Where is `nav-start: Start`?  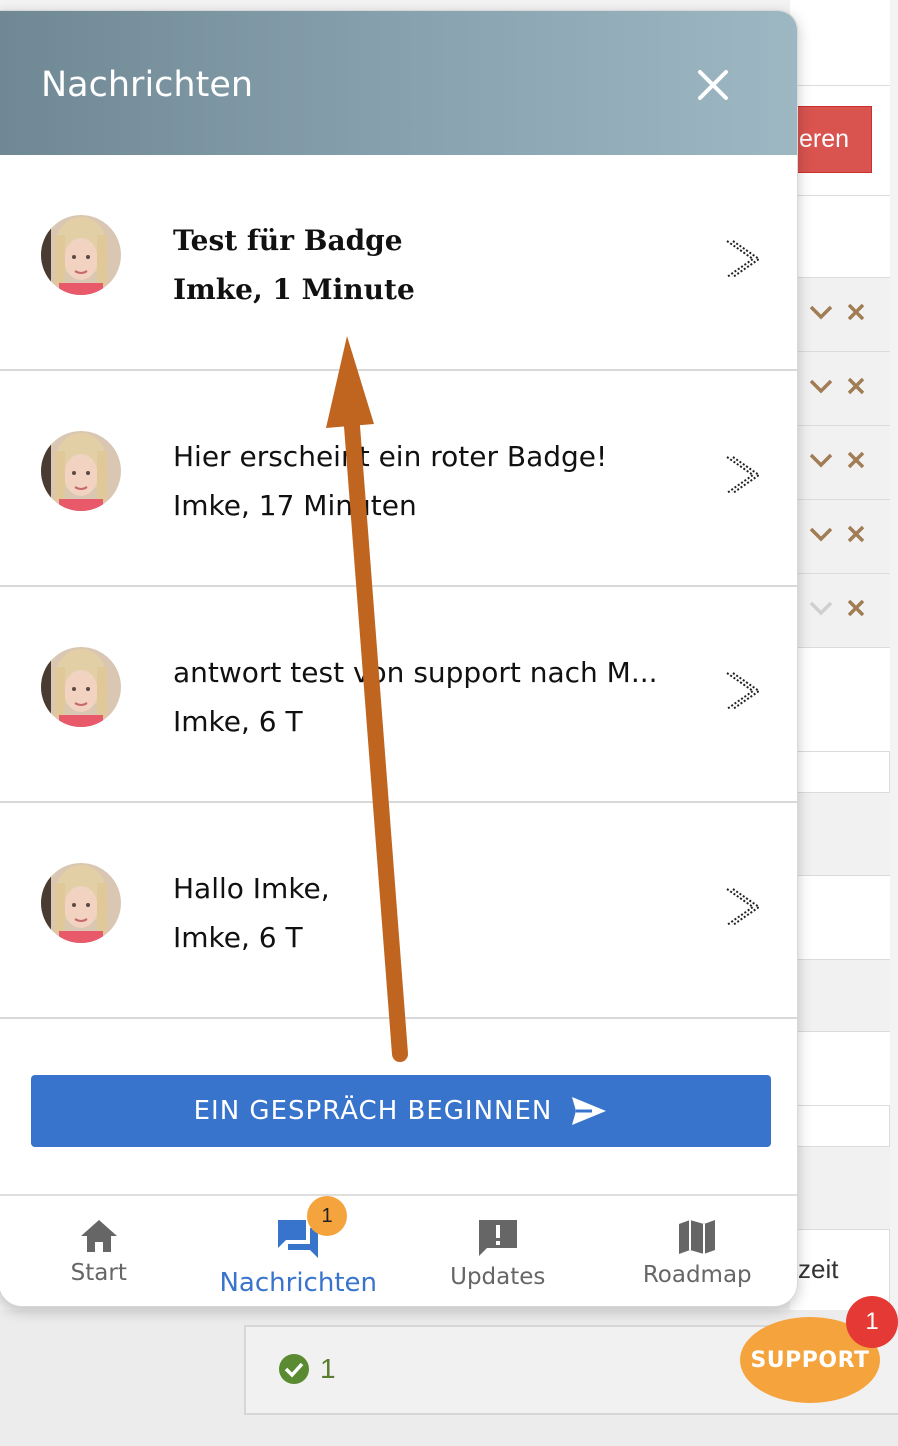 nav-start: Start is located at coordinates (99, 1251).